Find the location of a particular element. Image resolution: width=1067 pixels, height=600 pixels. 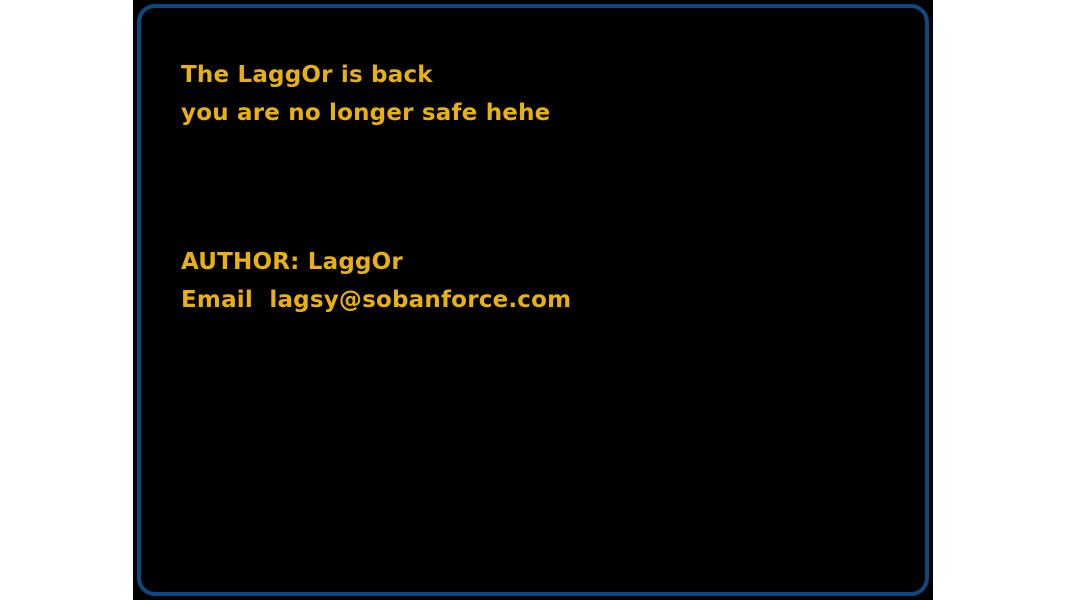

author-line: AUTHOR: LaggOr is located at coordinates (292, 262).